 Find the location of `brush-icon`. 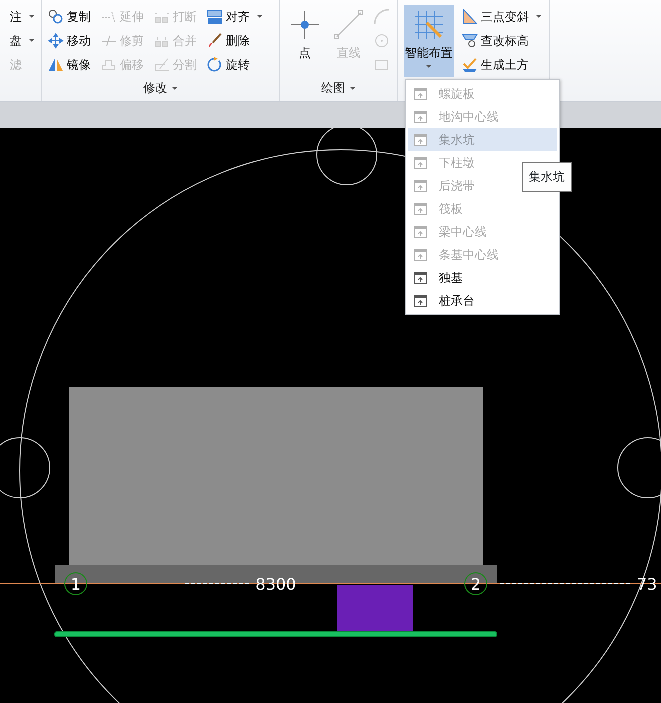

brush-icon is located at coordinates (215, 40).